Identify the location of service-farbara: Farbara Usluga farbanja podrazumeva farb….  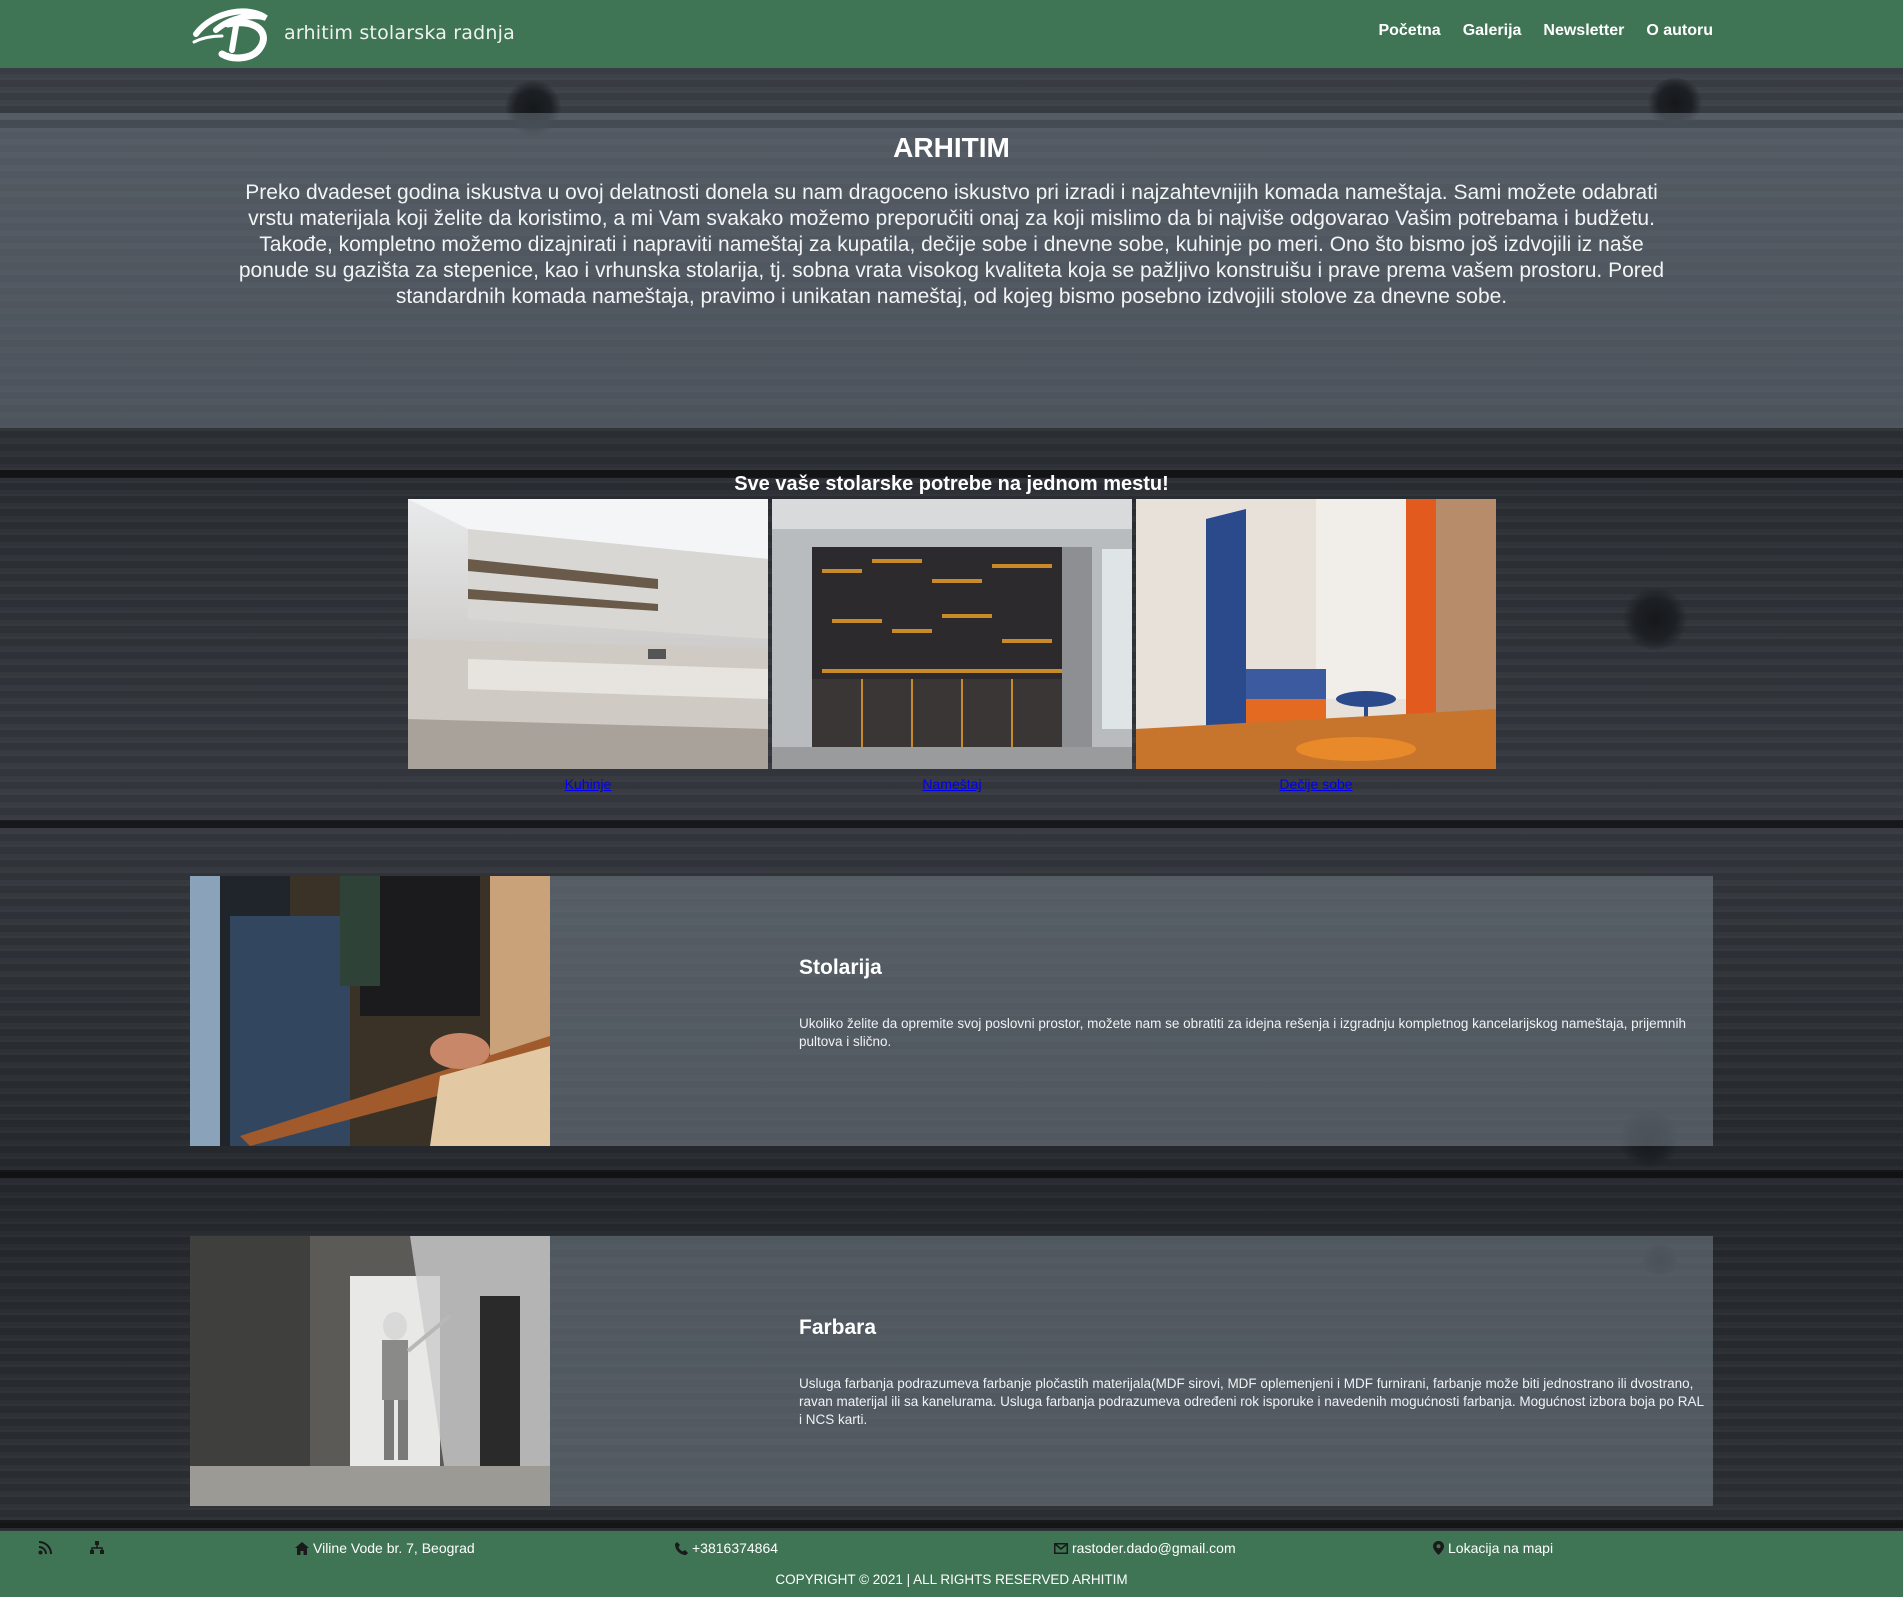
(951, 1371).